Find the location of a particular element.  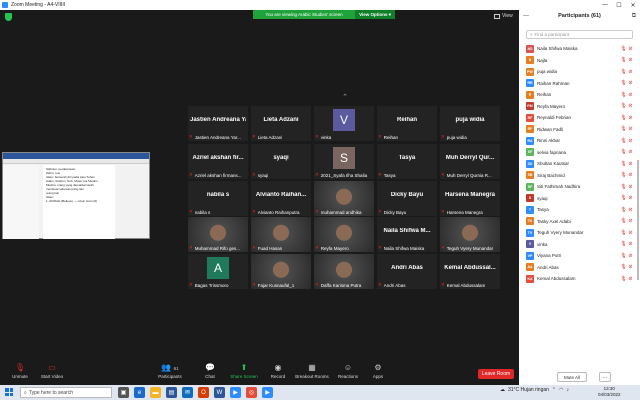

participant-row: T Tasya 🎙 ⊘ is located at coordinates (579, 210).